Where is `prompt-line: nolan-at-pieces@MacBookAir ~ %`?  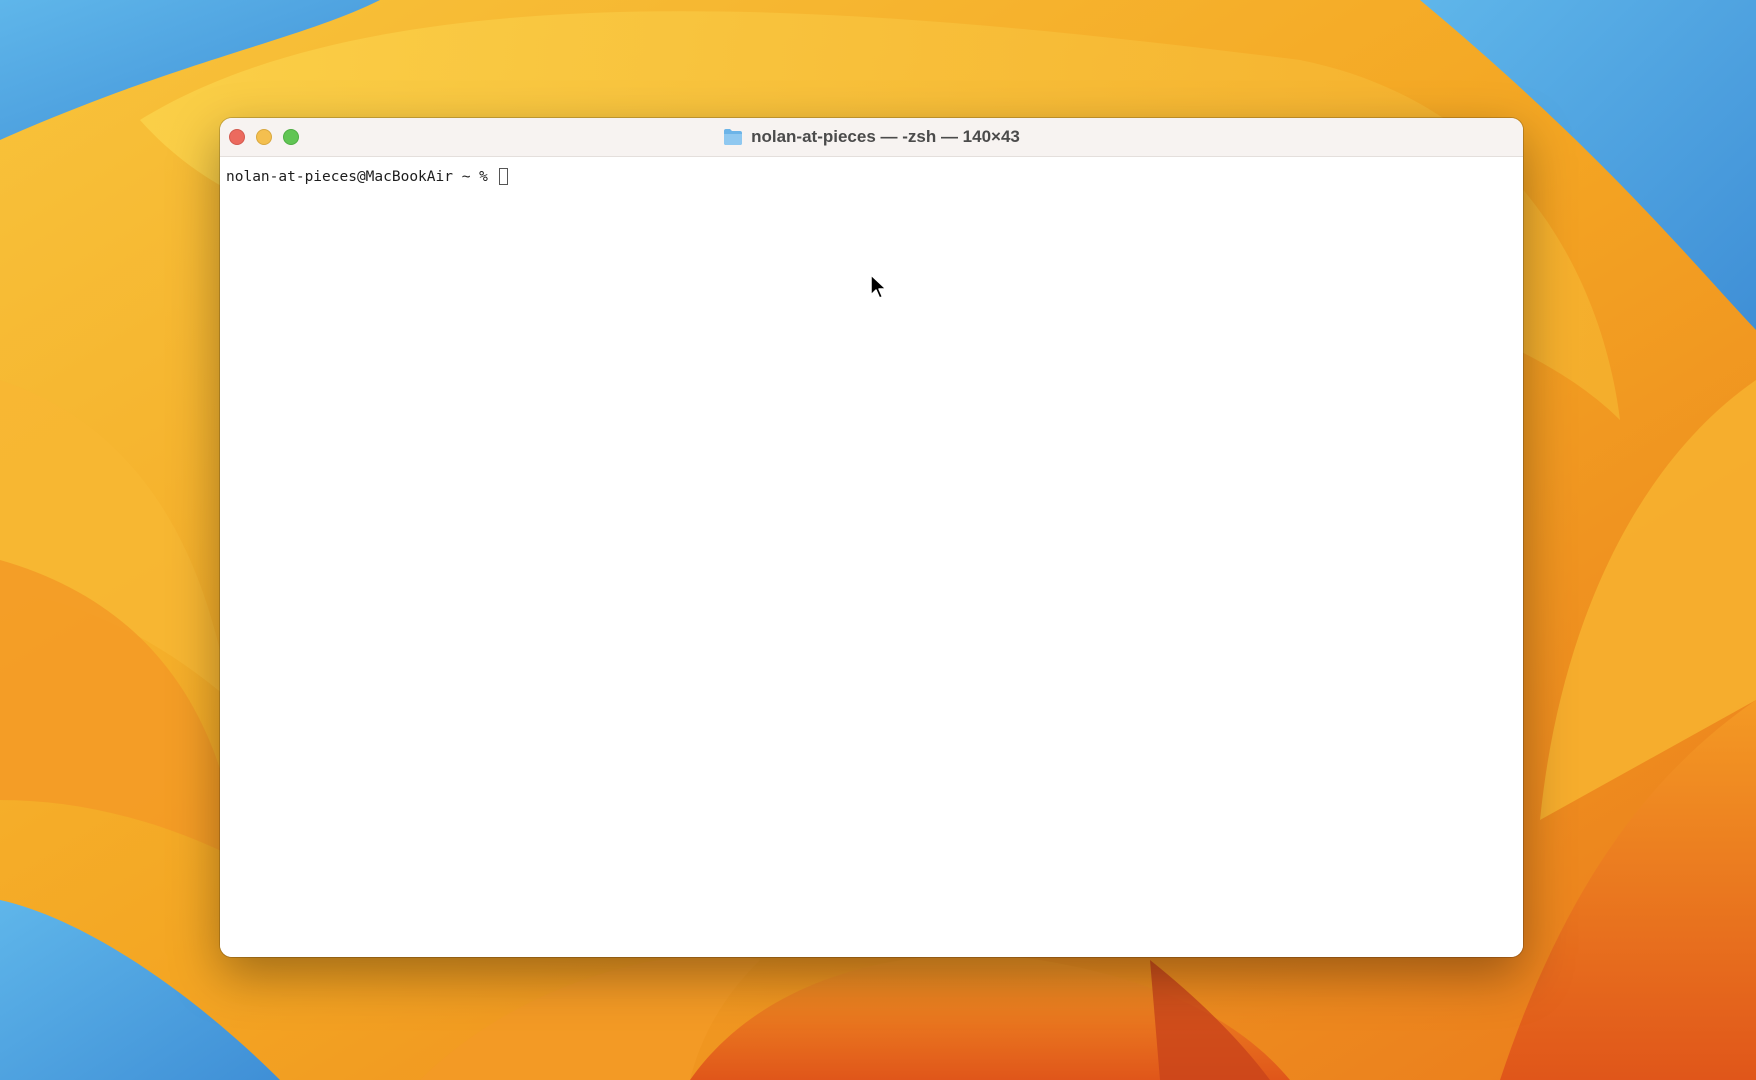
prompt-line: nolan-at-pieces@MacBookAir ~ % is located at coordinates (367, 176).